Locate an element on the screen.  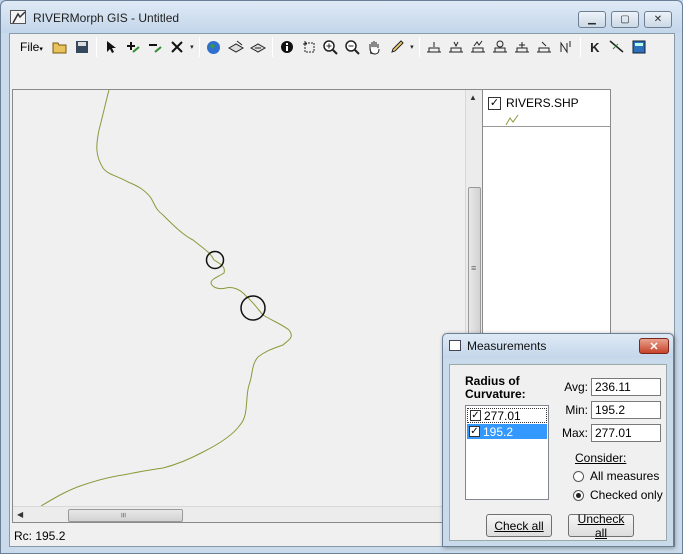
save-icon is located at coordinates (82, 47).